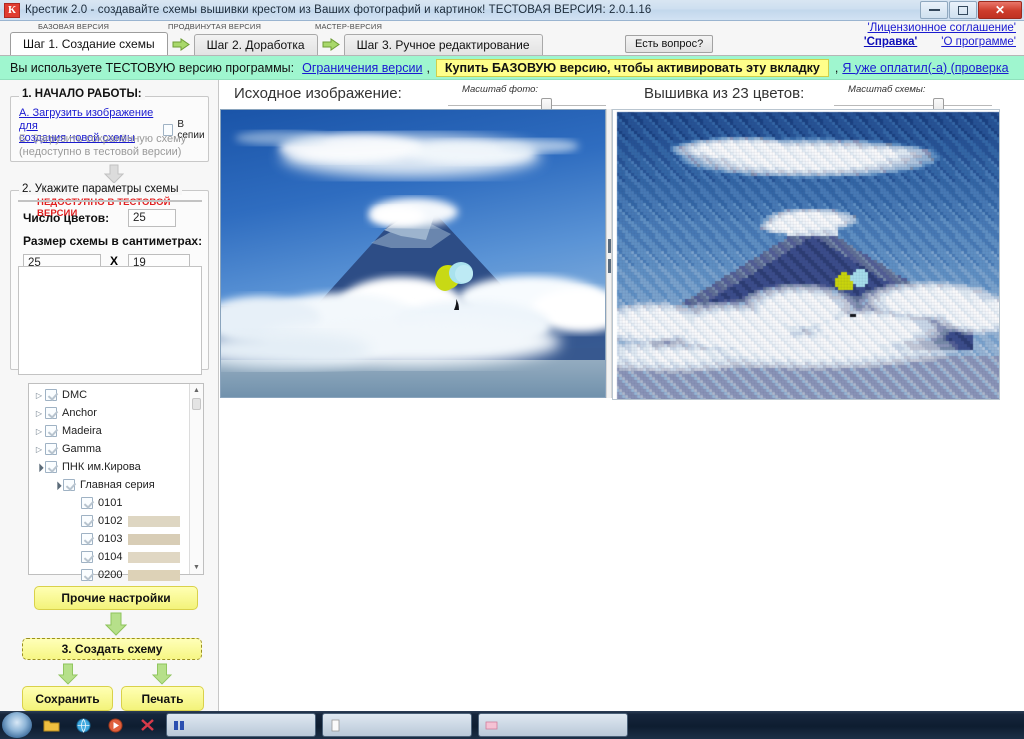 The image size is (1024, 739). I want to click on about-link: 'О программе', so click(978, 42).